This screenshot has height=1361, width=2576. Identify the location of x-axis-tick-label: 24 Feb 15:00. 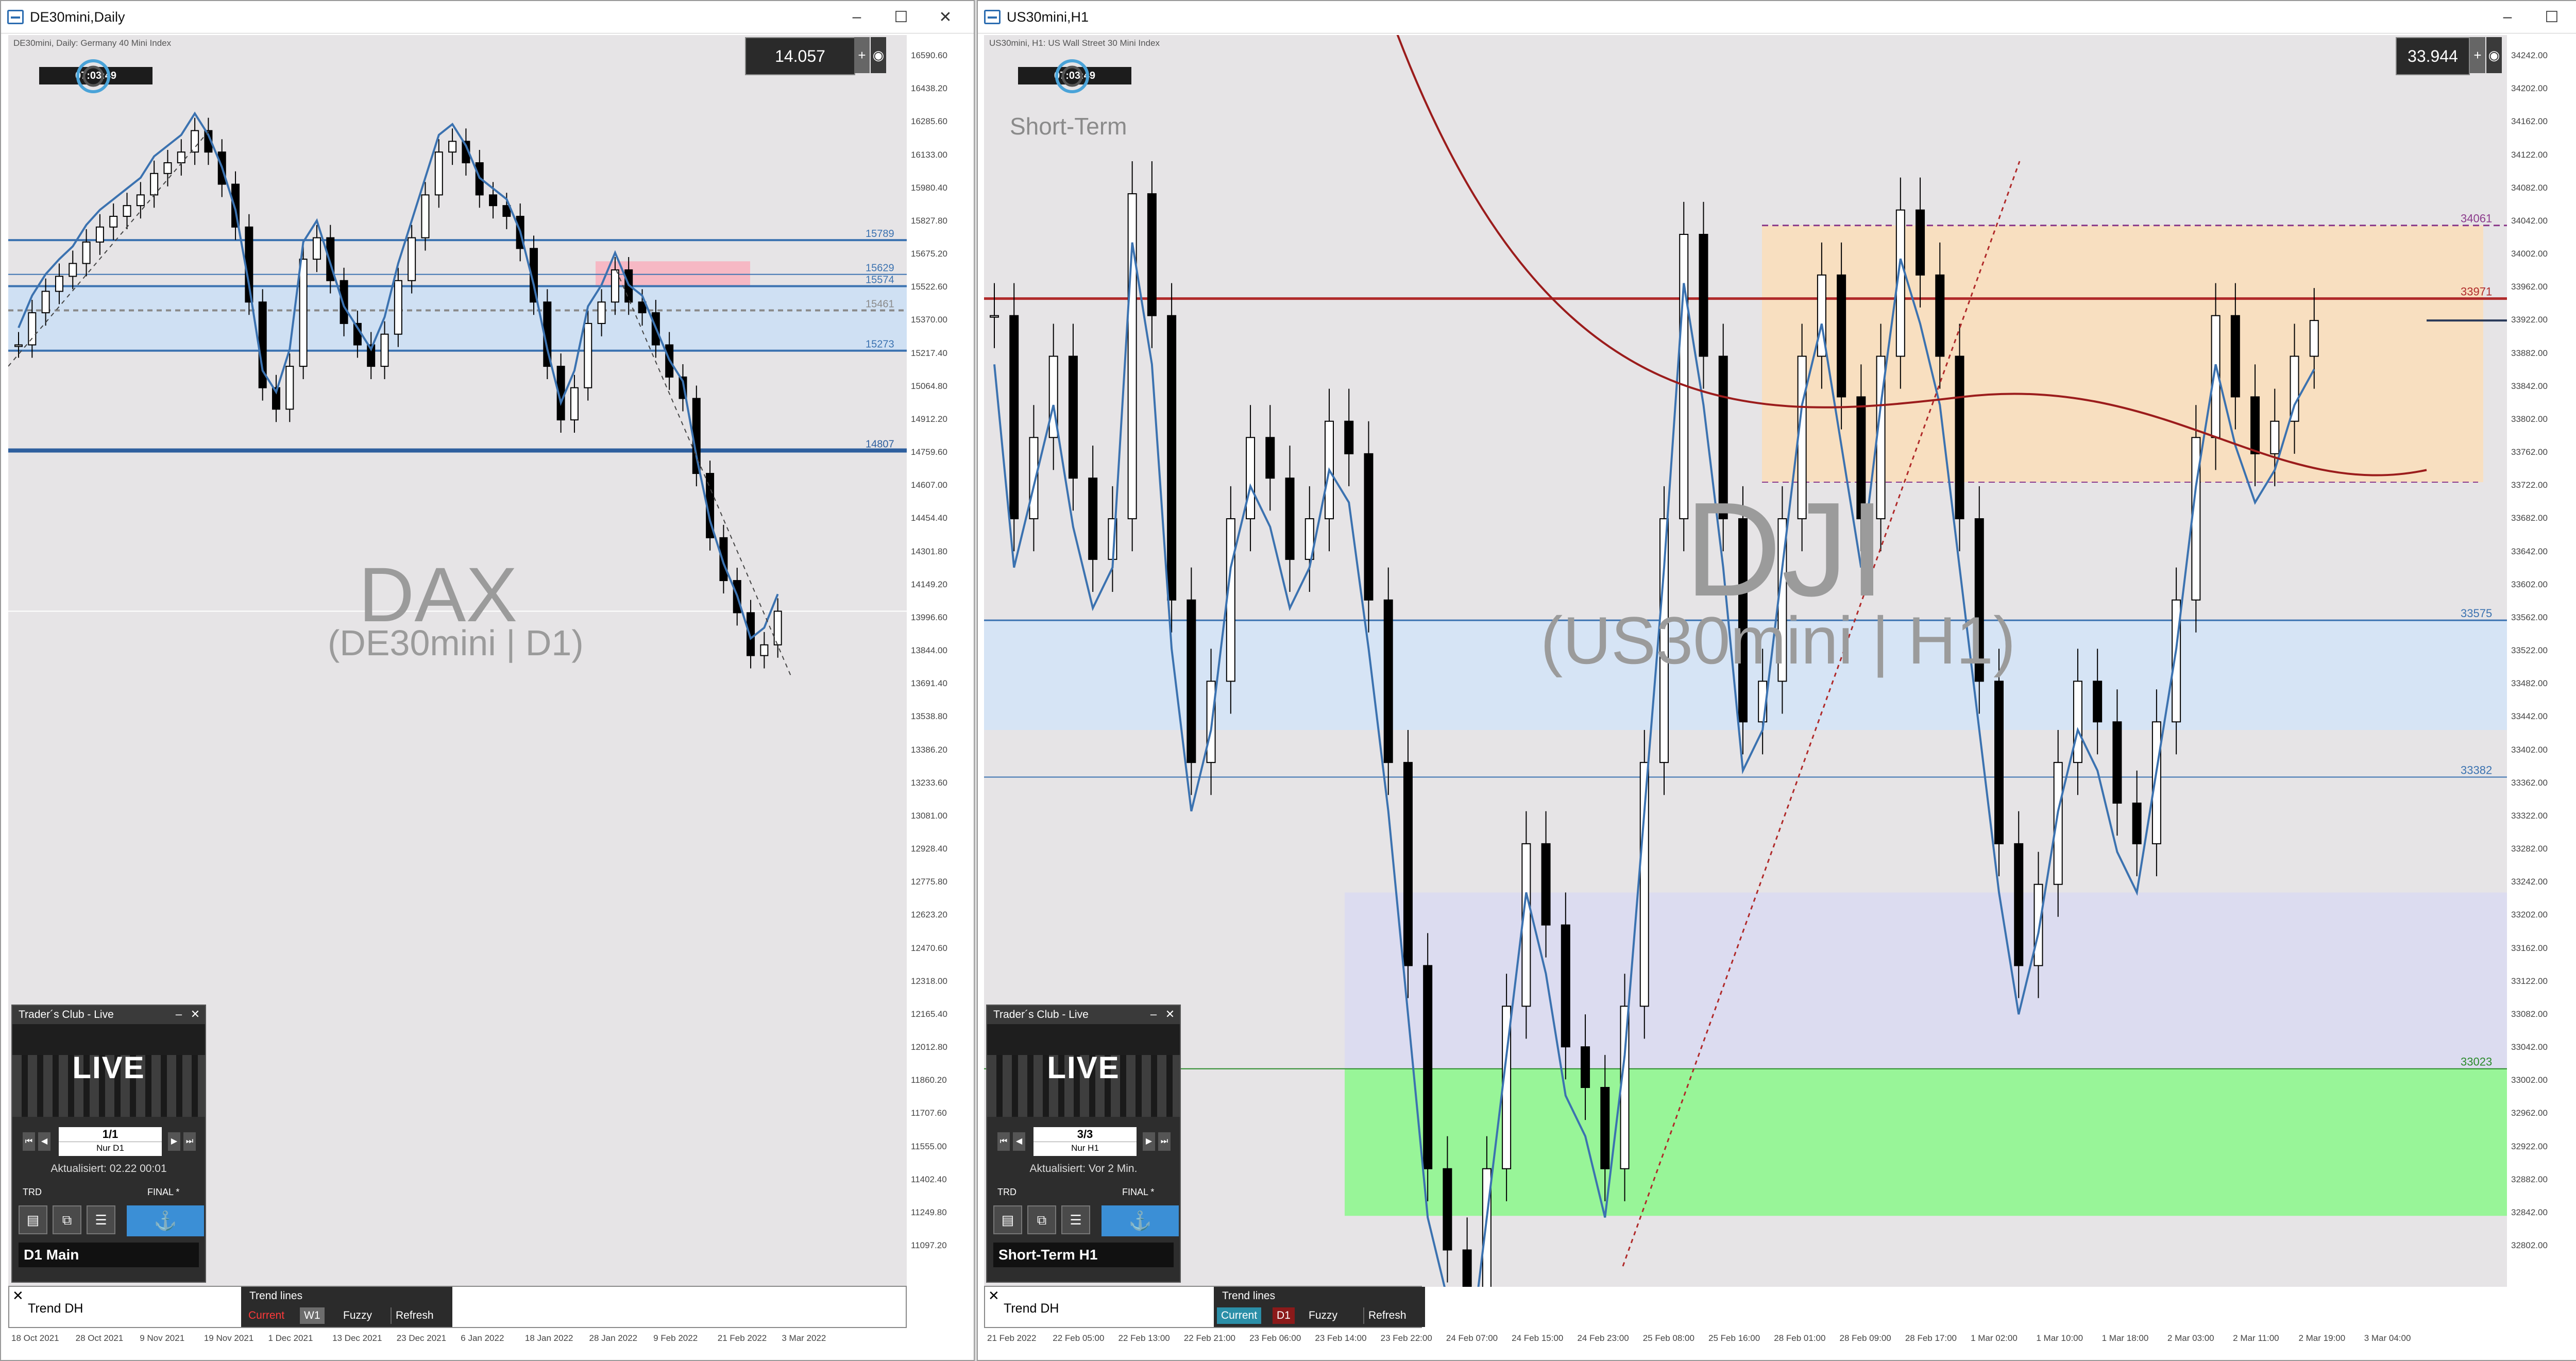
(1538, 1338).